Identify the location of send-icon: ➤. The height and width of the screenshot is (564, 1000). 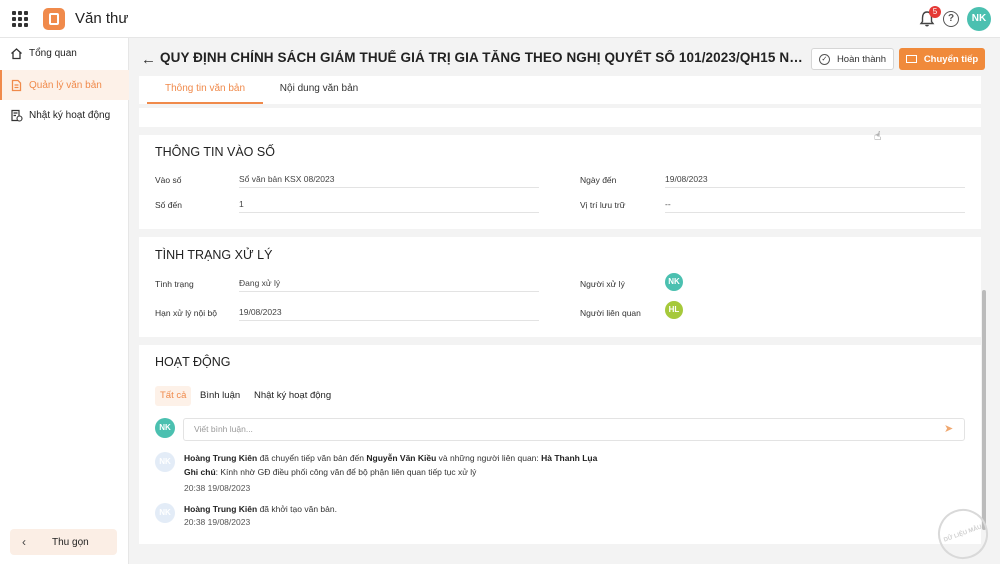
(948, 428).